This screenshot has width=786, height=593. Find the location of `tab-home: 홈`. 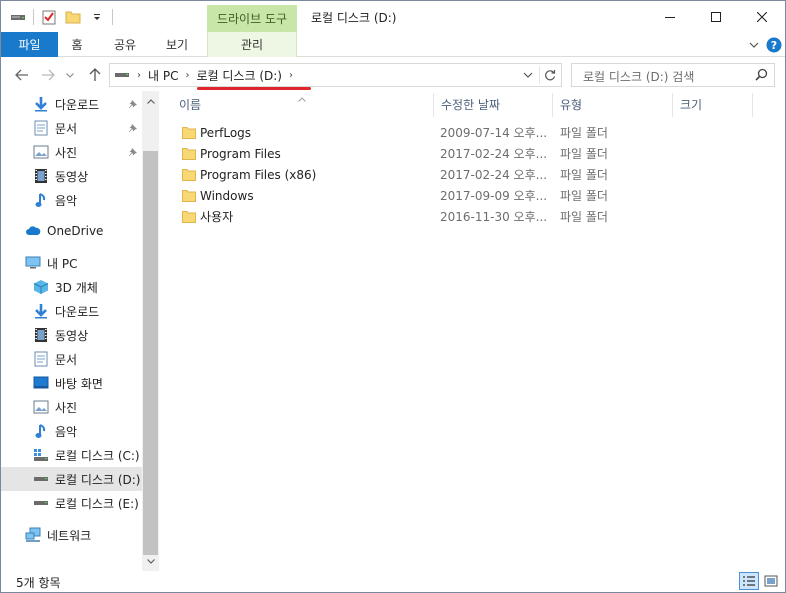

tab-home: 홈 is located at coordinates (77, 44).